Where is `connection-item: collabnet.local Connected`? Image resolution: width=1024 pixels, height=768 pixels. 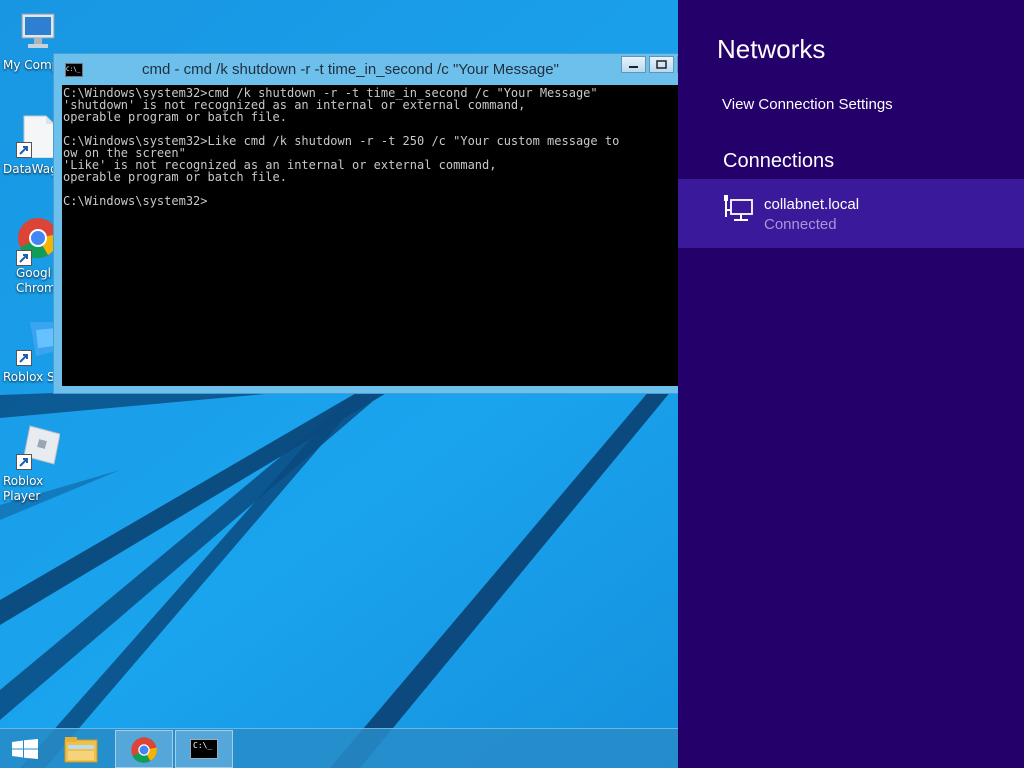
connection-item: collabnet.local Connected is located at coordinates (851, 213).